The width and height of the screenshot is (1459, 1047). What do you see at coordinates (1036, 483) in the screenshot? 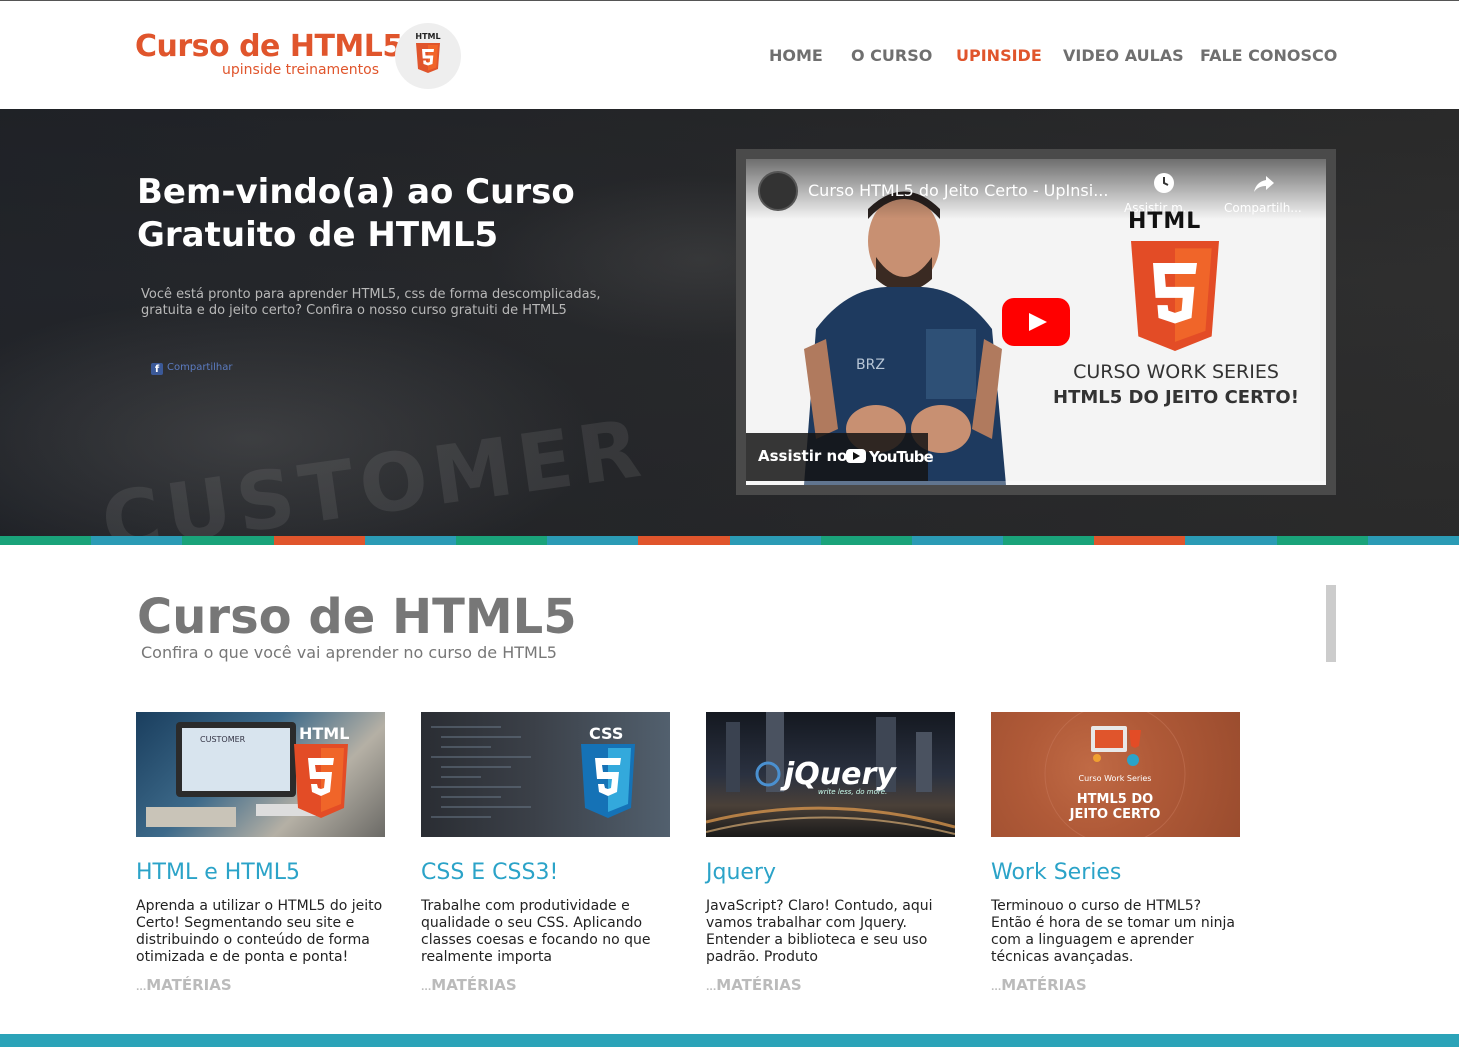
I see `video-progress-bar` at bounding box center [1036, 483].